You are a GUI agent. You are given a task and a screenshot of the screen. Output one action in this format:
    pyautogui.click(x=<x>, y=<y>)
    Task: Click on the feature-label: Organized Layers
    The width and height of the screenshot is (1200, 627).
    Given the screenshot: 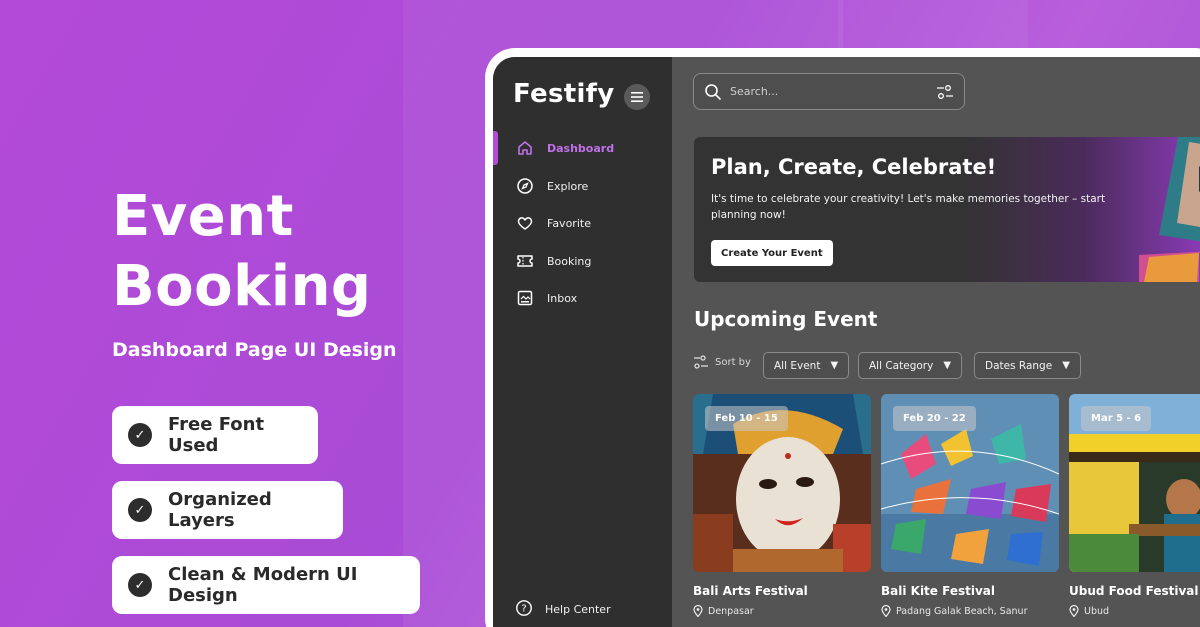 What is the action you would take?
    pyautogui.click(x=220, y=510)
    